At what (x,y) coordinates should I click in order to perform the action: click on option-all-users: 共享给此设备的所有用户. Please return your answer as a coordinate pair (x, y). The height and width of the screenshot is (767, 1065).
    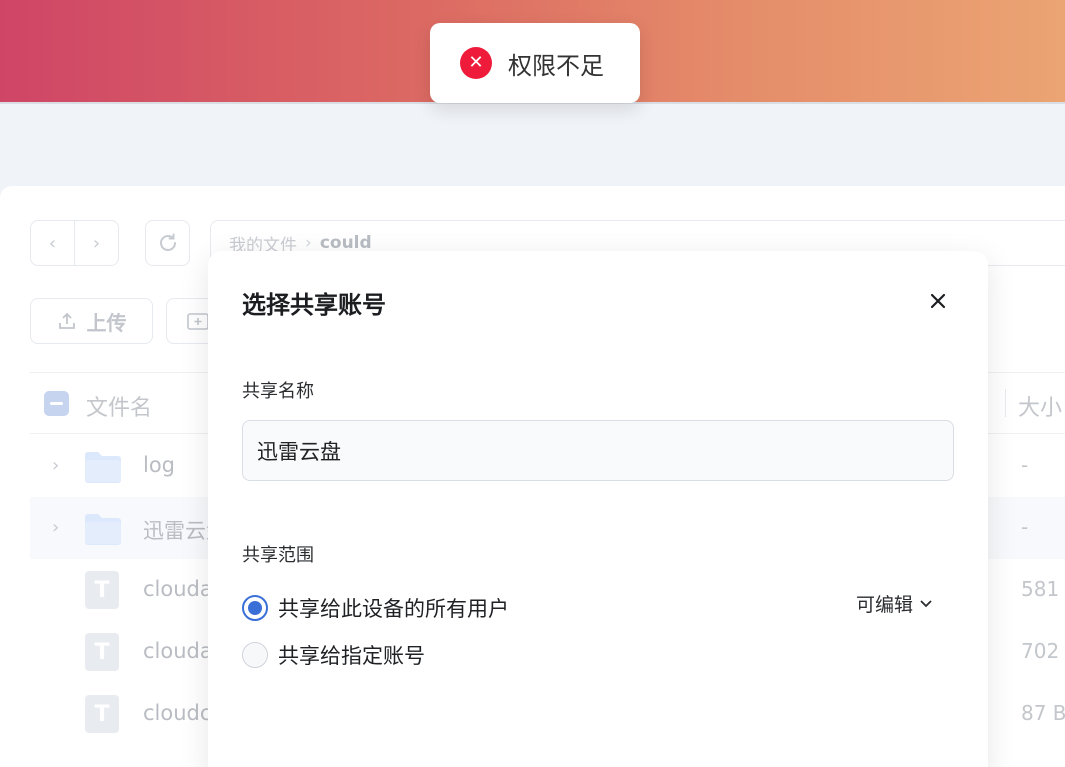
    Looking at the image, I should click on (375, 608).